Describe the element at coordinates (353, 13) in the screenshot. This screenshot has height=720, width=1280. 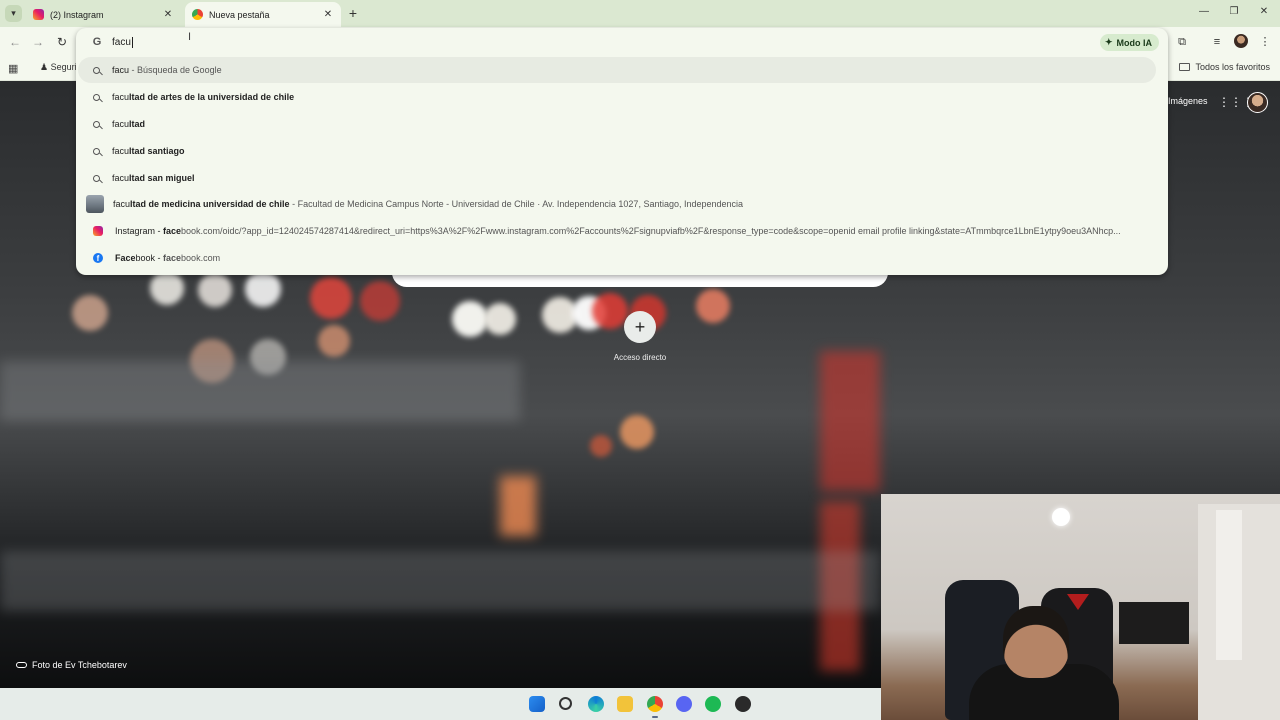
I see `new-tab-plus-icon: +` at that location.